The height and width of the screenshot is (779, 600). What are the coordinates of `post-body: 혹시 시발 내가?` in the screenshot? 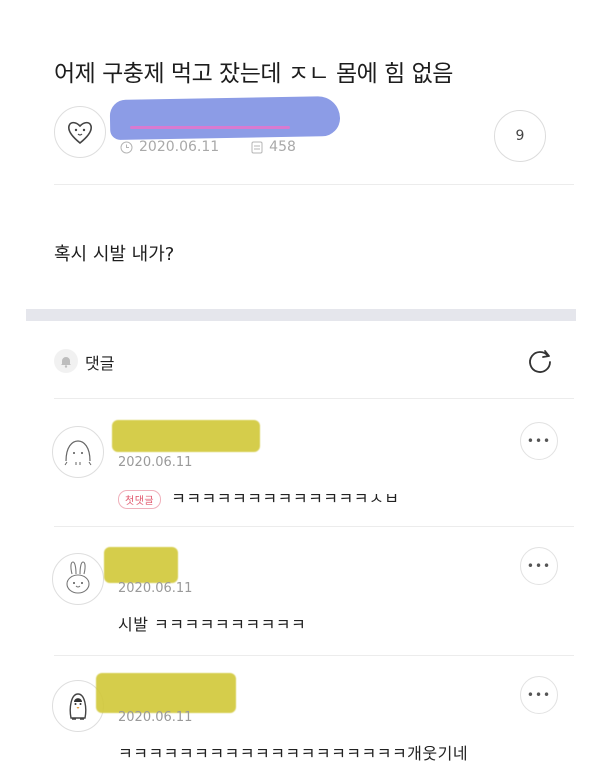 It's located at (114, 254).